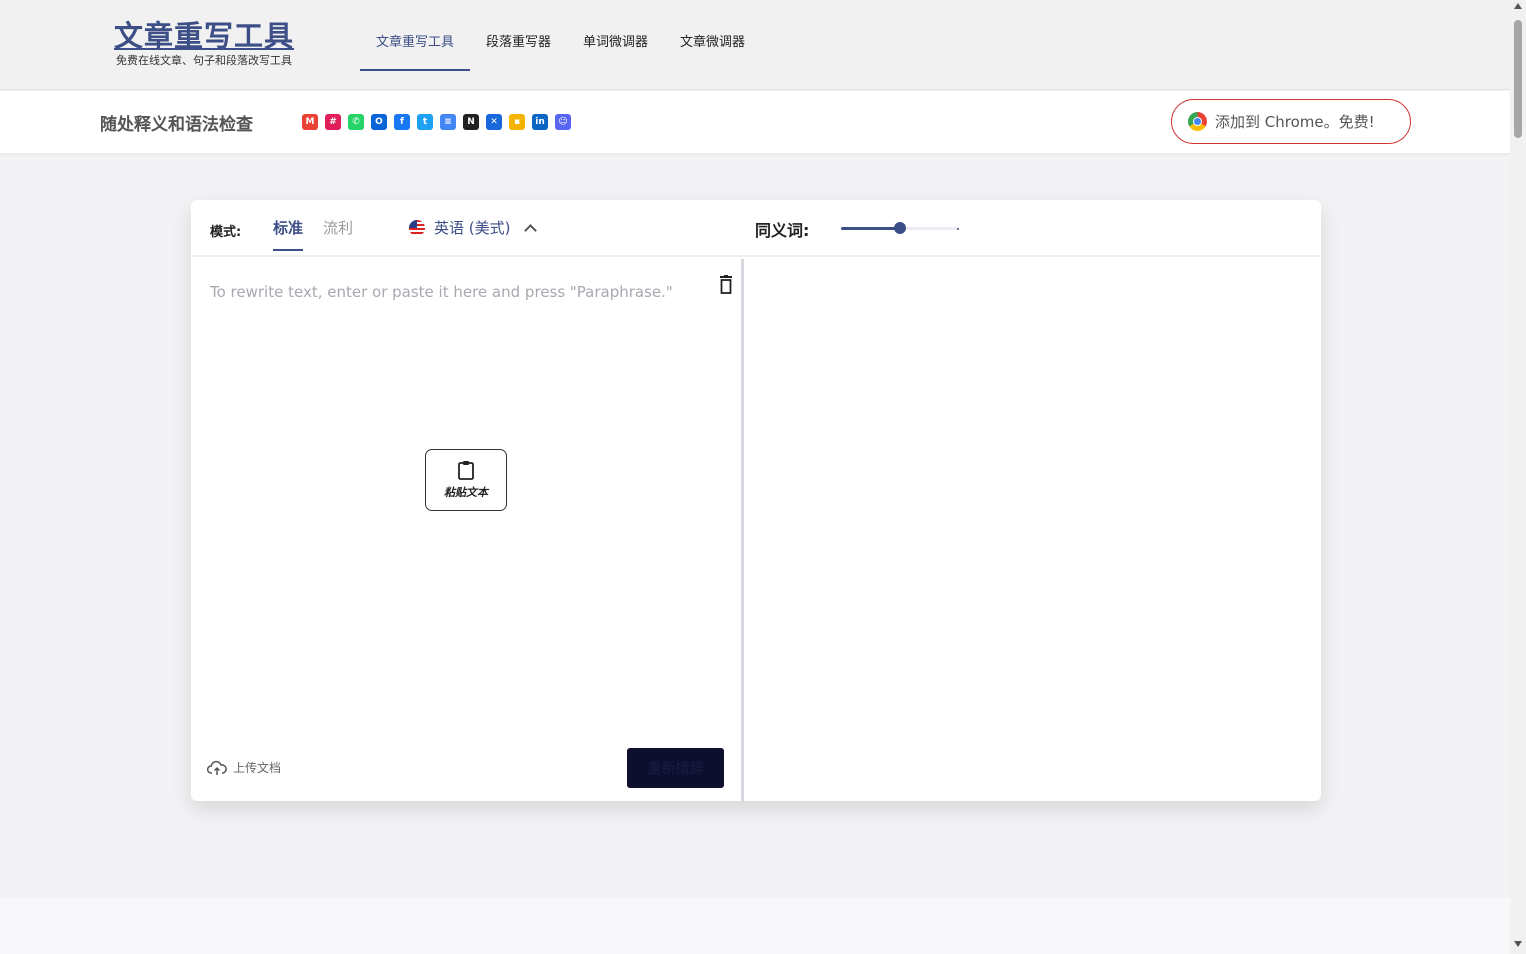 The height and width of the screenshot is (954, 1526). What do you see at coordinates (531, 230) in the screenshot?
I see `chevron-up-icon` at bounding box center [531, 230].